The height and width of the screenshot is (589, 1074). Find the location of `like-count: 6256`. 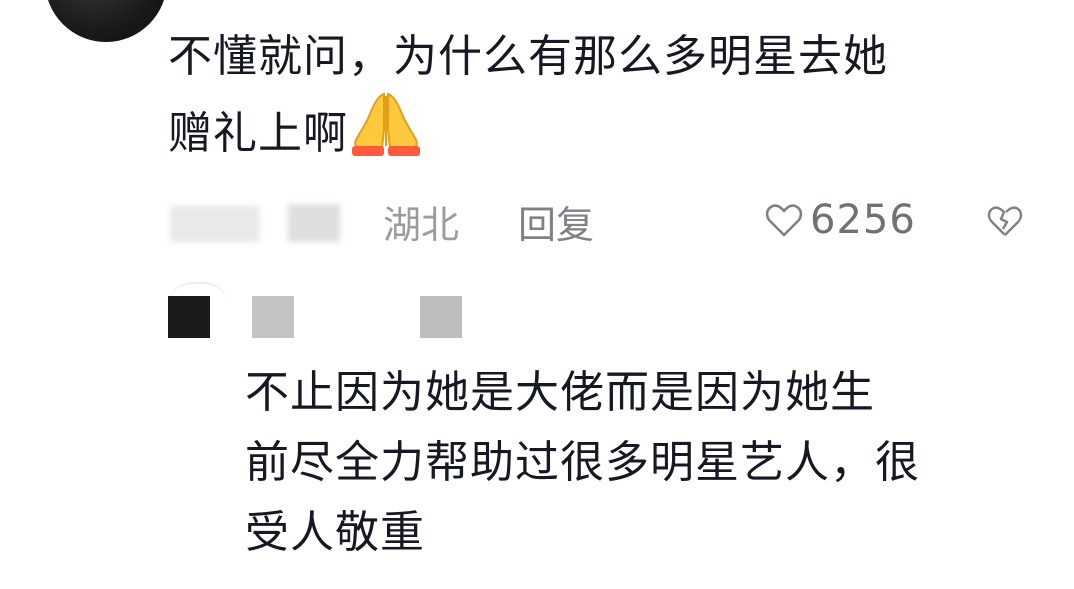

like-count: 6256 is located at coordinates (863, 220).